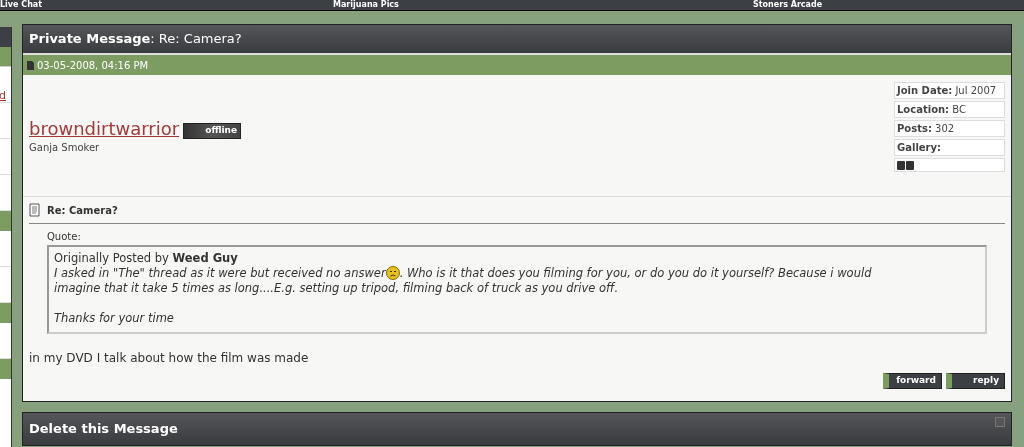  What do you see at coordinates (949, 90) in the screenshot?
I see `profile-field: Join Date: Jul 2007` at bounding box center [949, 90].